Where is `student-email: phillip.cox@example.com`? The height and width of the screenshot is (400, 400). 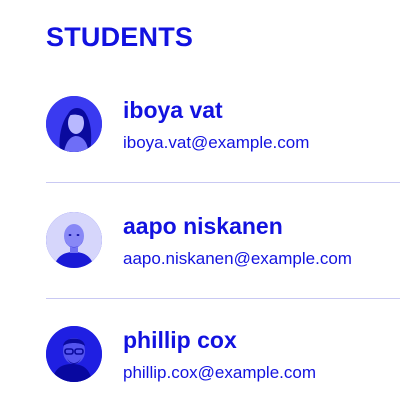 student-email: phillip.cox@example.com is located at coordinates (219, 373).